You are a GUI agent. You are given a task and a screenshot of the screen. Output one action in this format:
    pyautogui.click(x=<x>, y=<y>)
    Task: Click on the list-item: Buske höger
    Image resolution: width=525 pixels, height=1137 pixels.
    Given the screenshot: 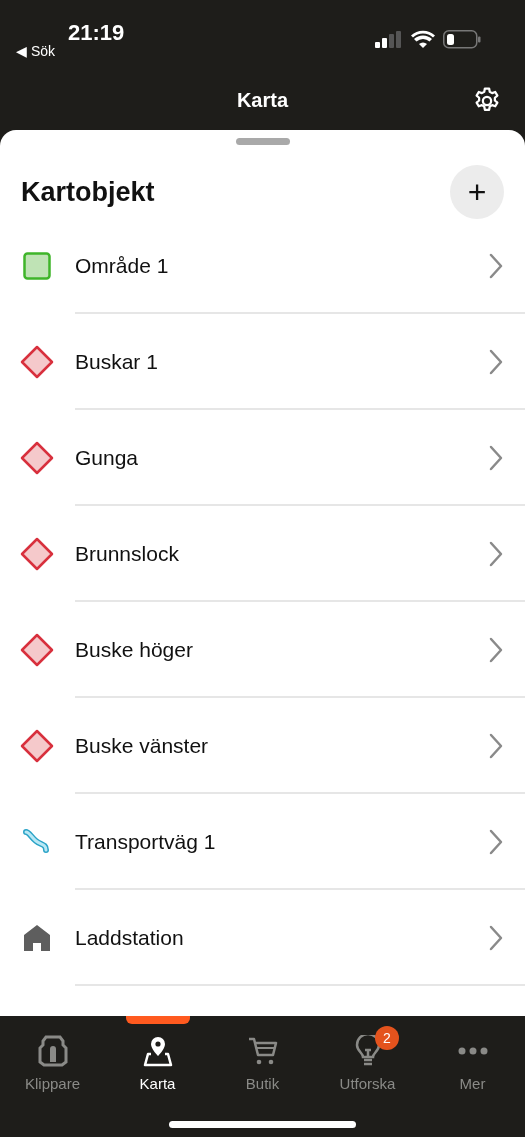 What is the action you would take?
    pyautogui.click(x=262, y=650)
    